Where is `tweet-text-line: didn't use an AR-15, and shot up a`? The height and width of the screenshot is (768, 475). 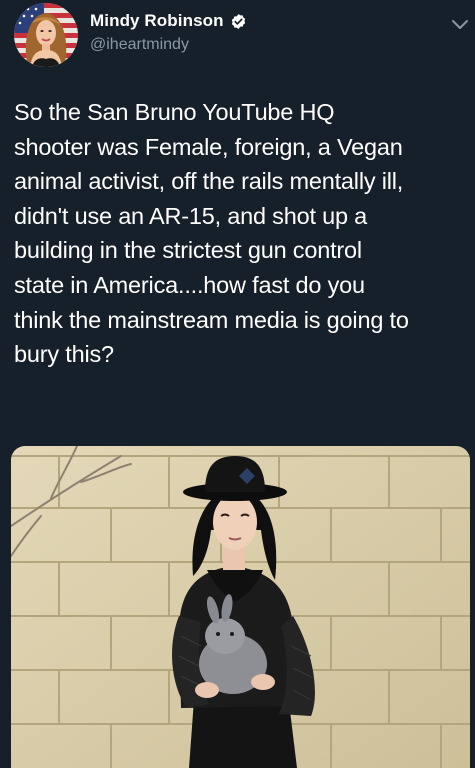
tweet-text-line: didn't use an AR-15, and shot up a is located at coordinates (191, 215).